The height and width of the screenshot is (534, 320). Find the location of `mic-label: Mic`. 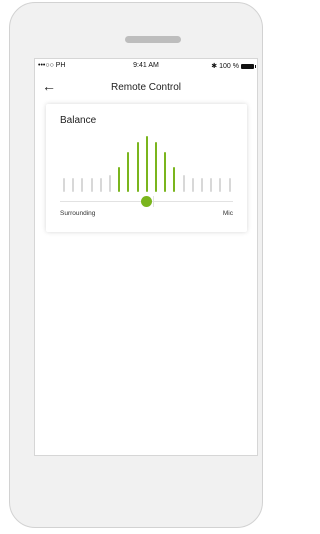

mic-label: Mic is located at coordinates (227, 213).